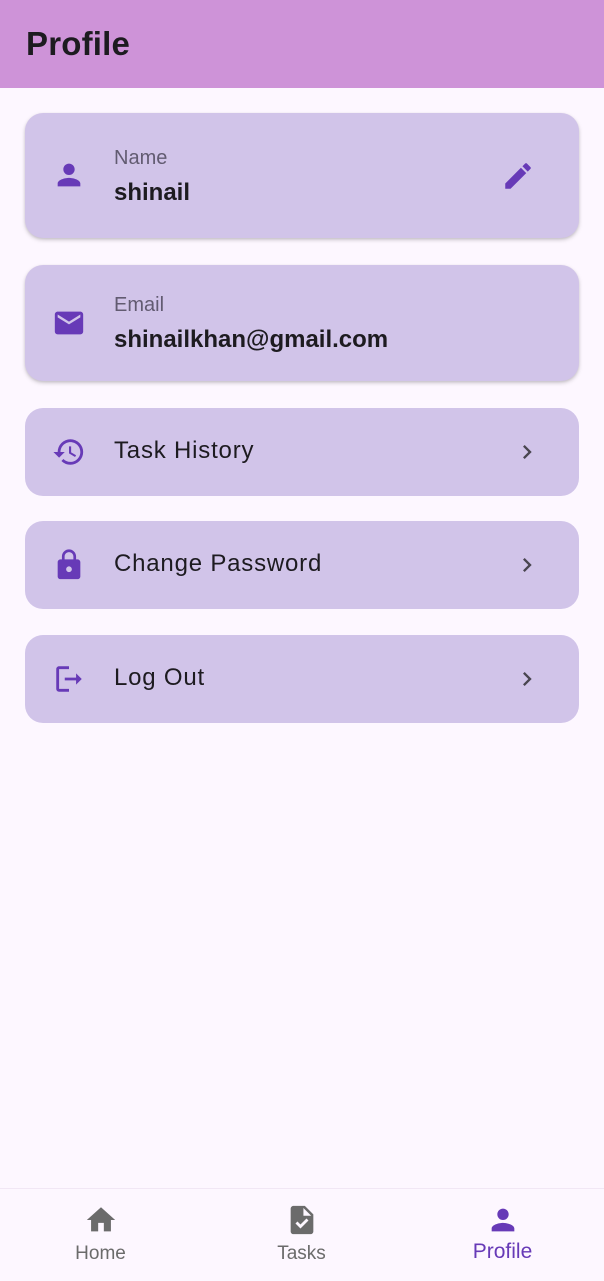  Describe the element at coordinates (302, 679) in the screenshot. I see `logout-item: Log Out` at that location.